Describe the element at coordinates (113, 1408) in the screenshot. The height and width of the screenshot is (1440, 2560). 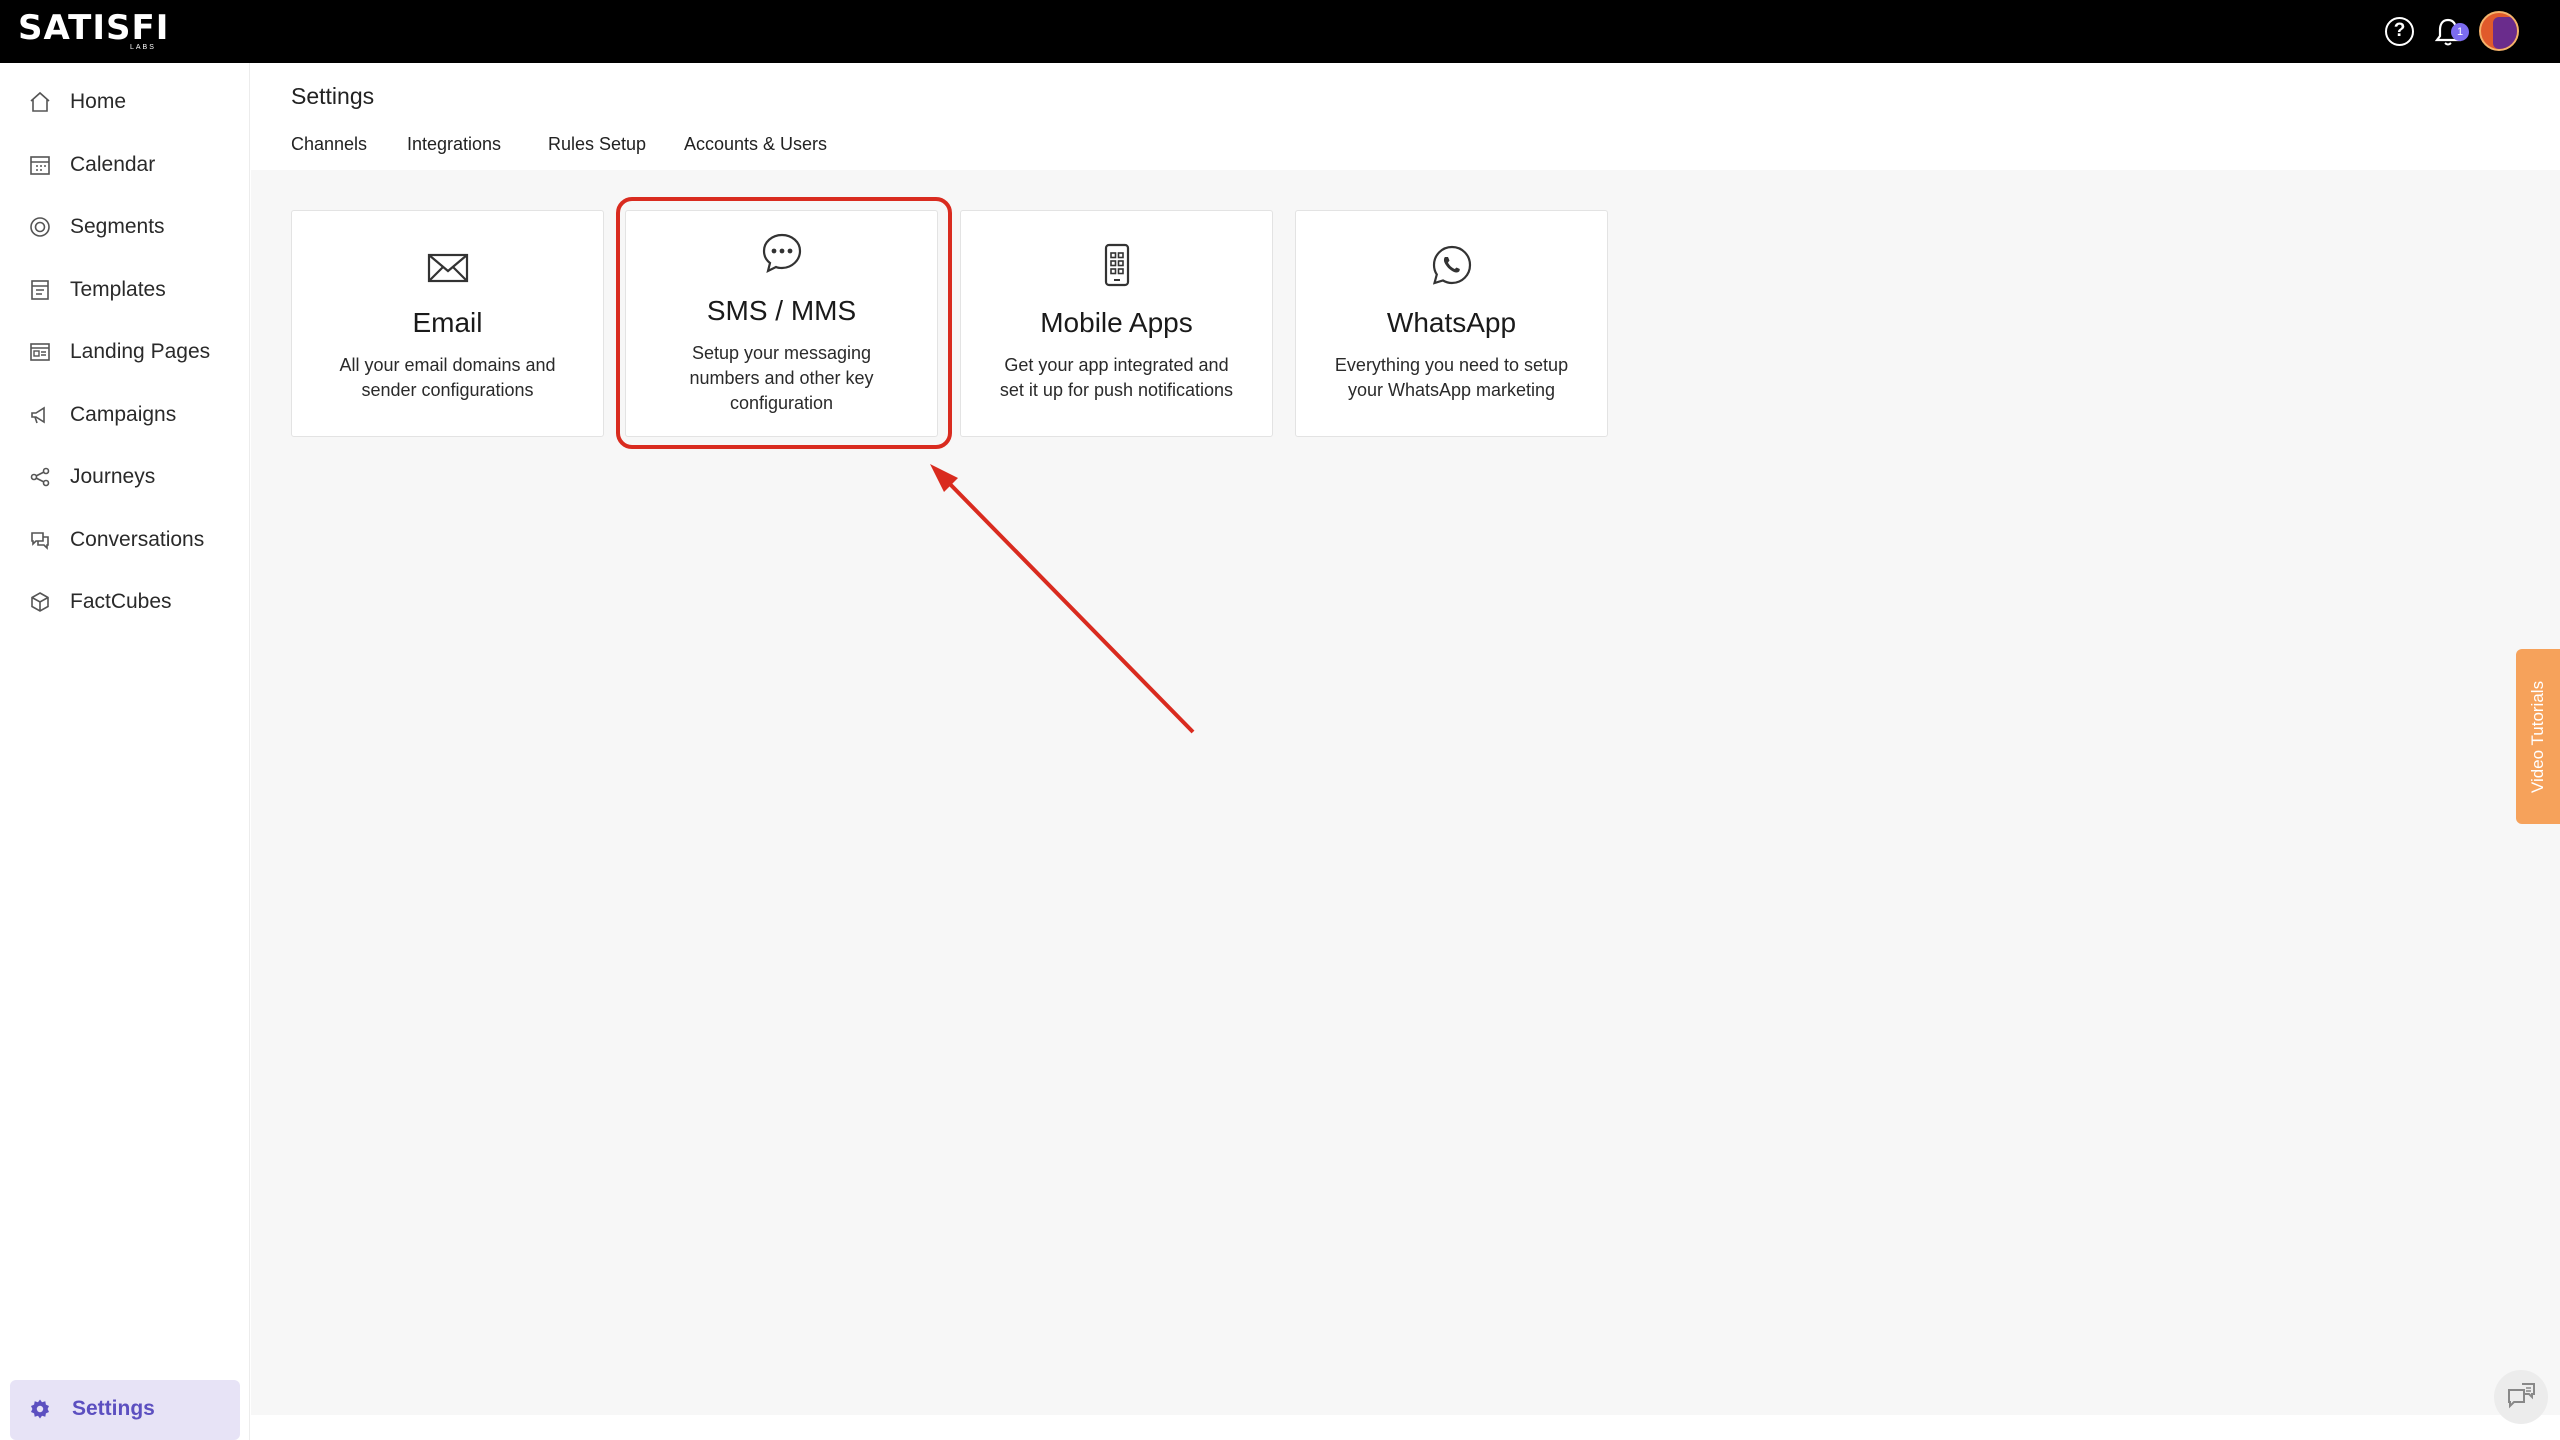
I see `sidebar-item-label: Settings` at that location.